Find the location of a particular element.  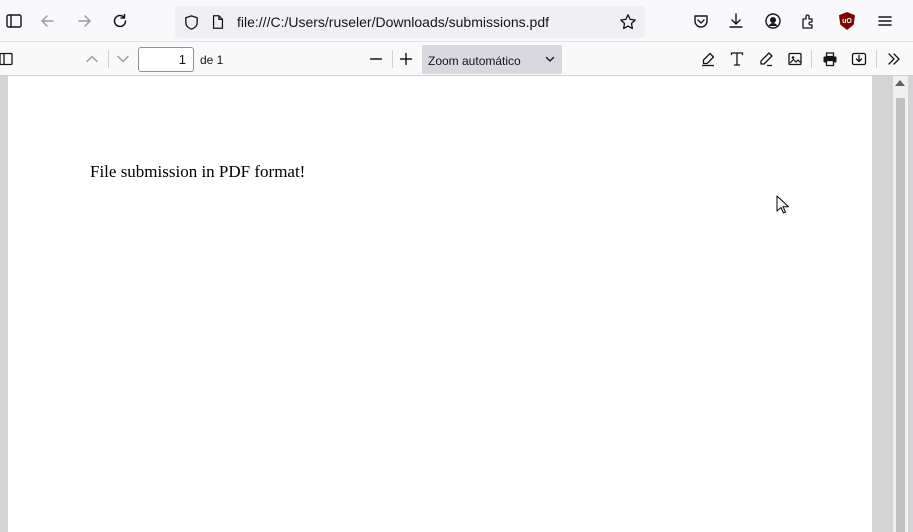

account-icon is located at coordinates (773, 21).